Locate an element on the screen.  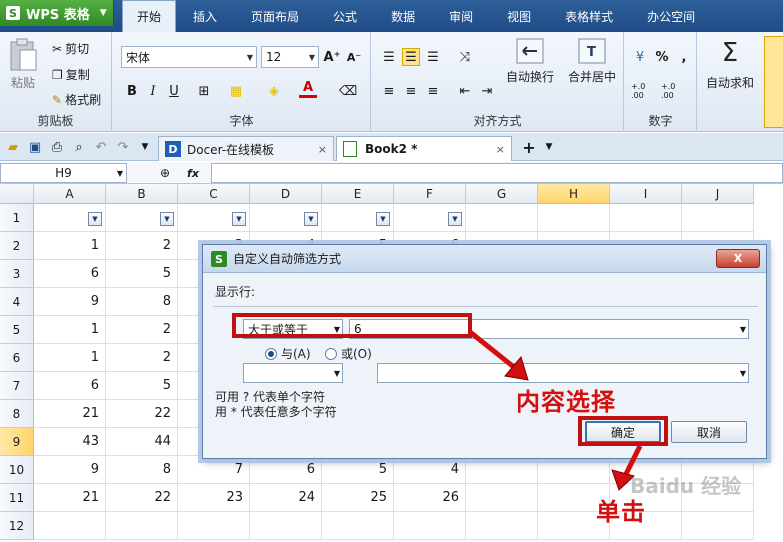
annotation-arrows is located at coordinates (555, 410).